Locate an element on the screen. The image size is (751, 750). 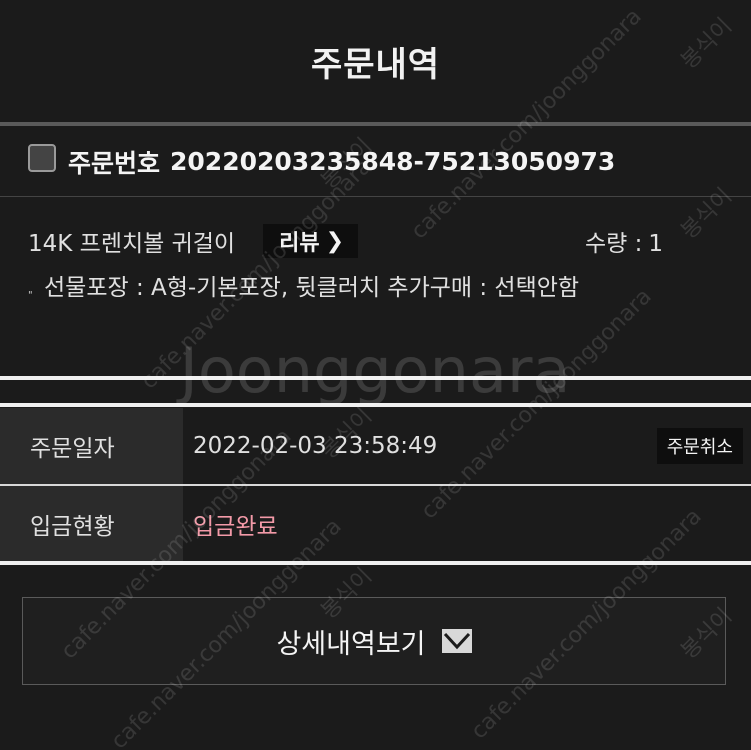
cancel-order-button: 주문취소 is located at coordinates (699, 446).